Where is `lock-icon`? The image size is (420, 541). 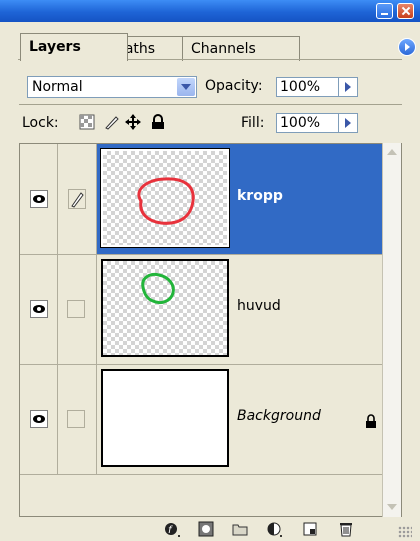
lock-icon is located at coordinates (371, 421).